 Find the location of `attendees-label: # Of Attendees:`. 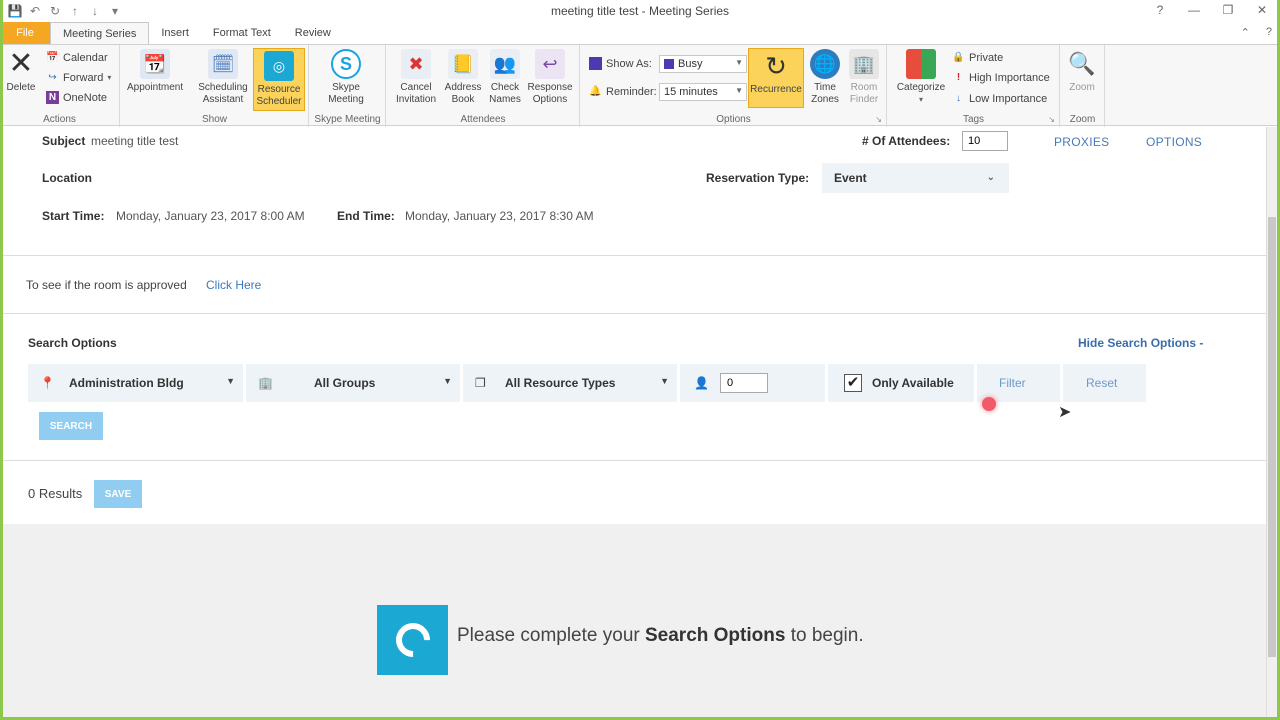

attendees-label: # Of Attendees: is located at coordinates (906, 141).